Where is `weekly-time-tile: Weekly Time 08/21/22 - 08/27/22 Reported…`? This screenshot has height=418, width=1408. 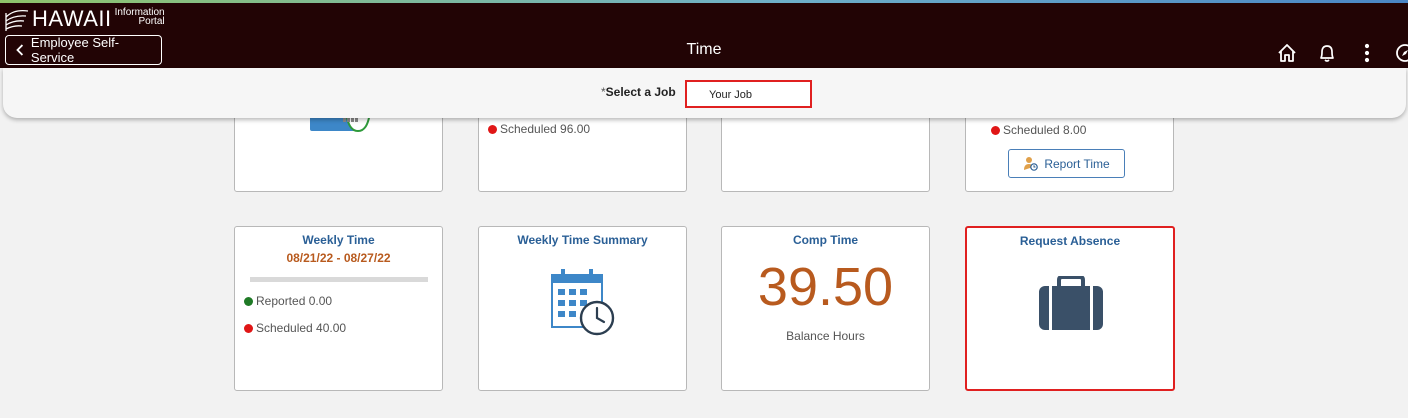 weekly-time-tile: Weekly Time 08/21/22 - 08/27/22 Reported… is located at coordinates (338, 308).